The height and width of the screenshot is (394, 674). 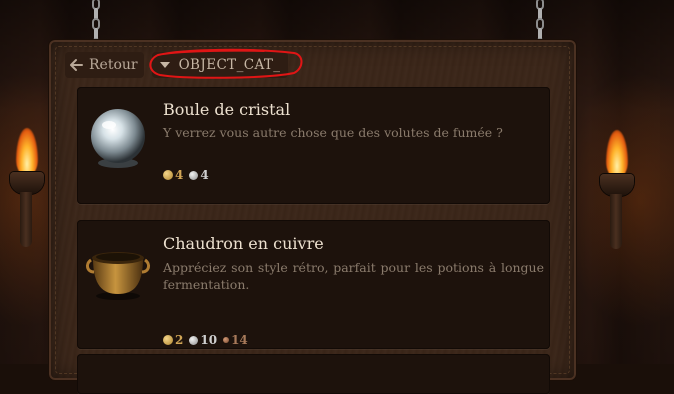 What do you see at coordinates (204, 175) in the screenshot?
I see `silver-amount: 4` at bounding box center [204, 175].